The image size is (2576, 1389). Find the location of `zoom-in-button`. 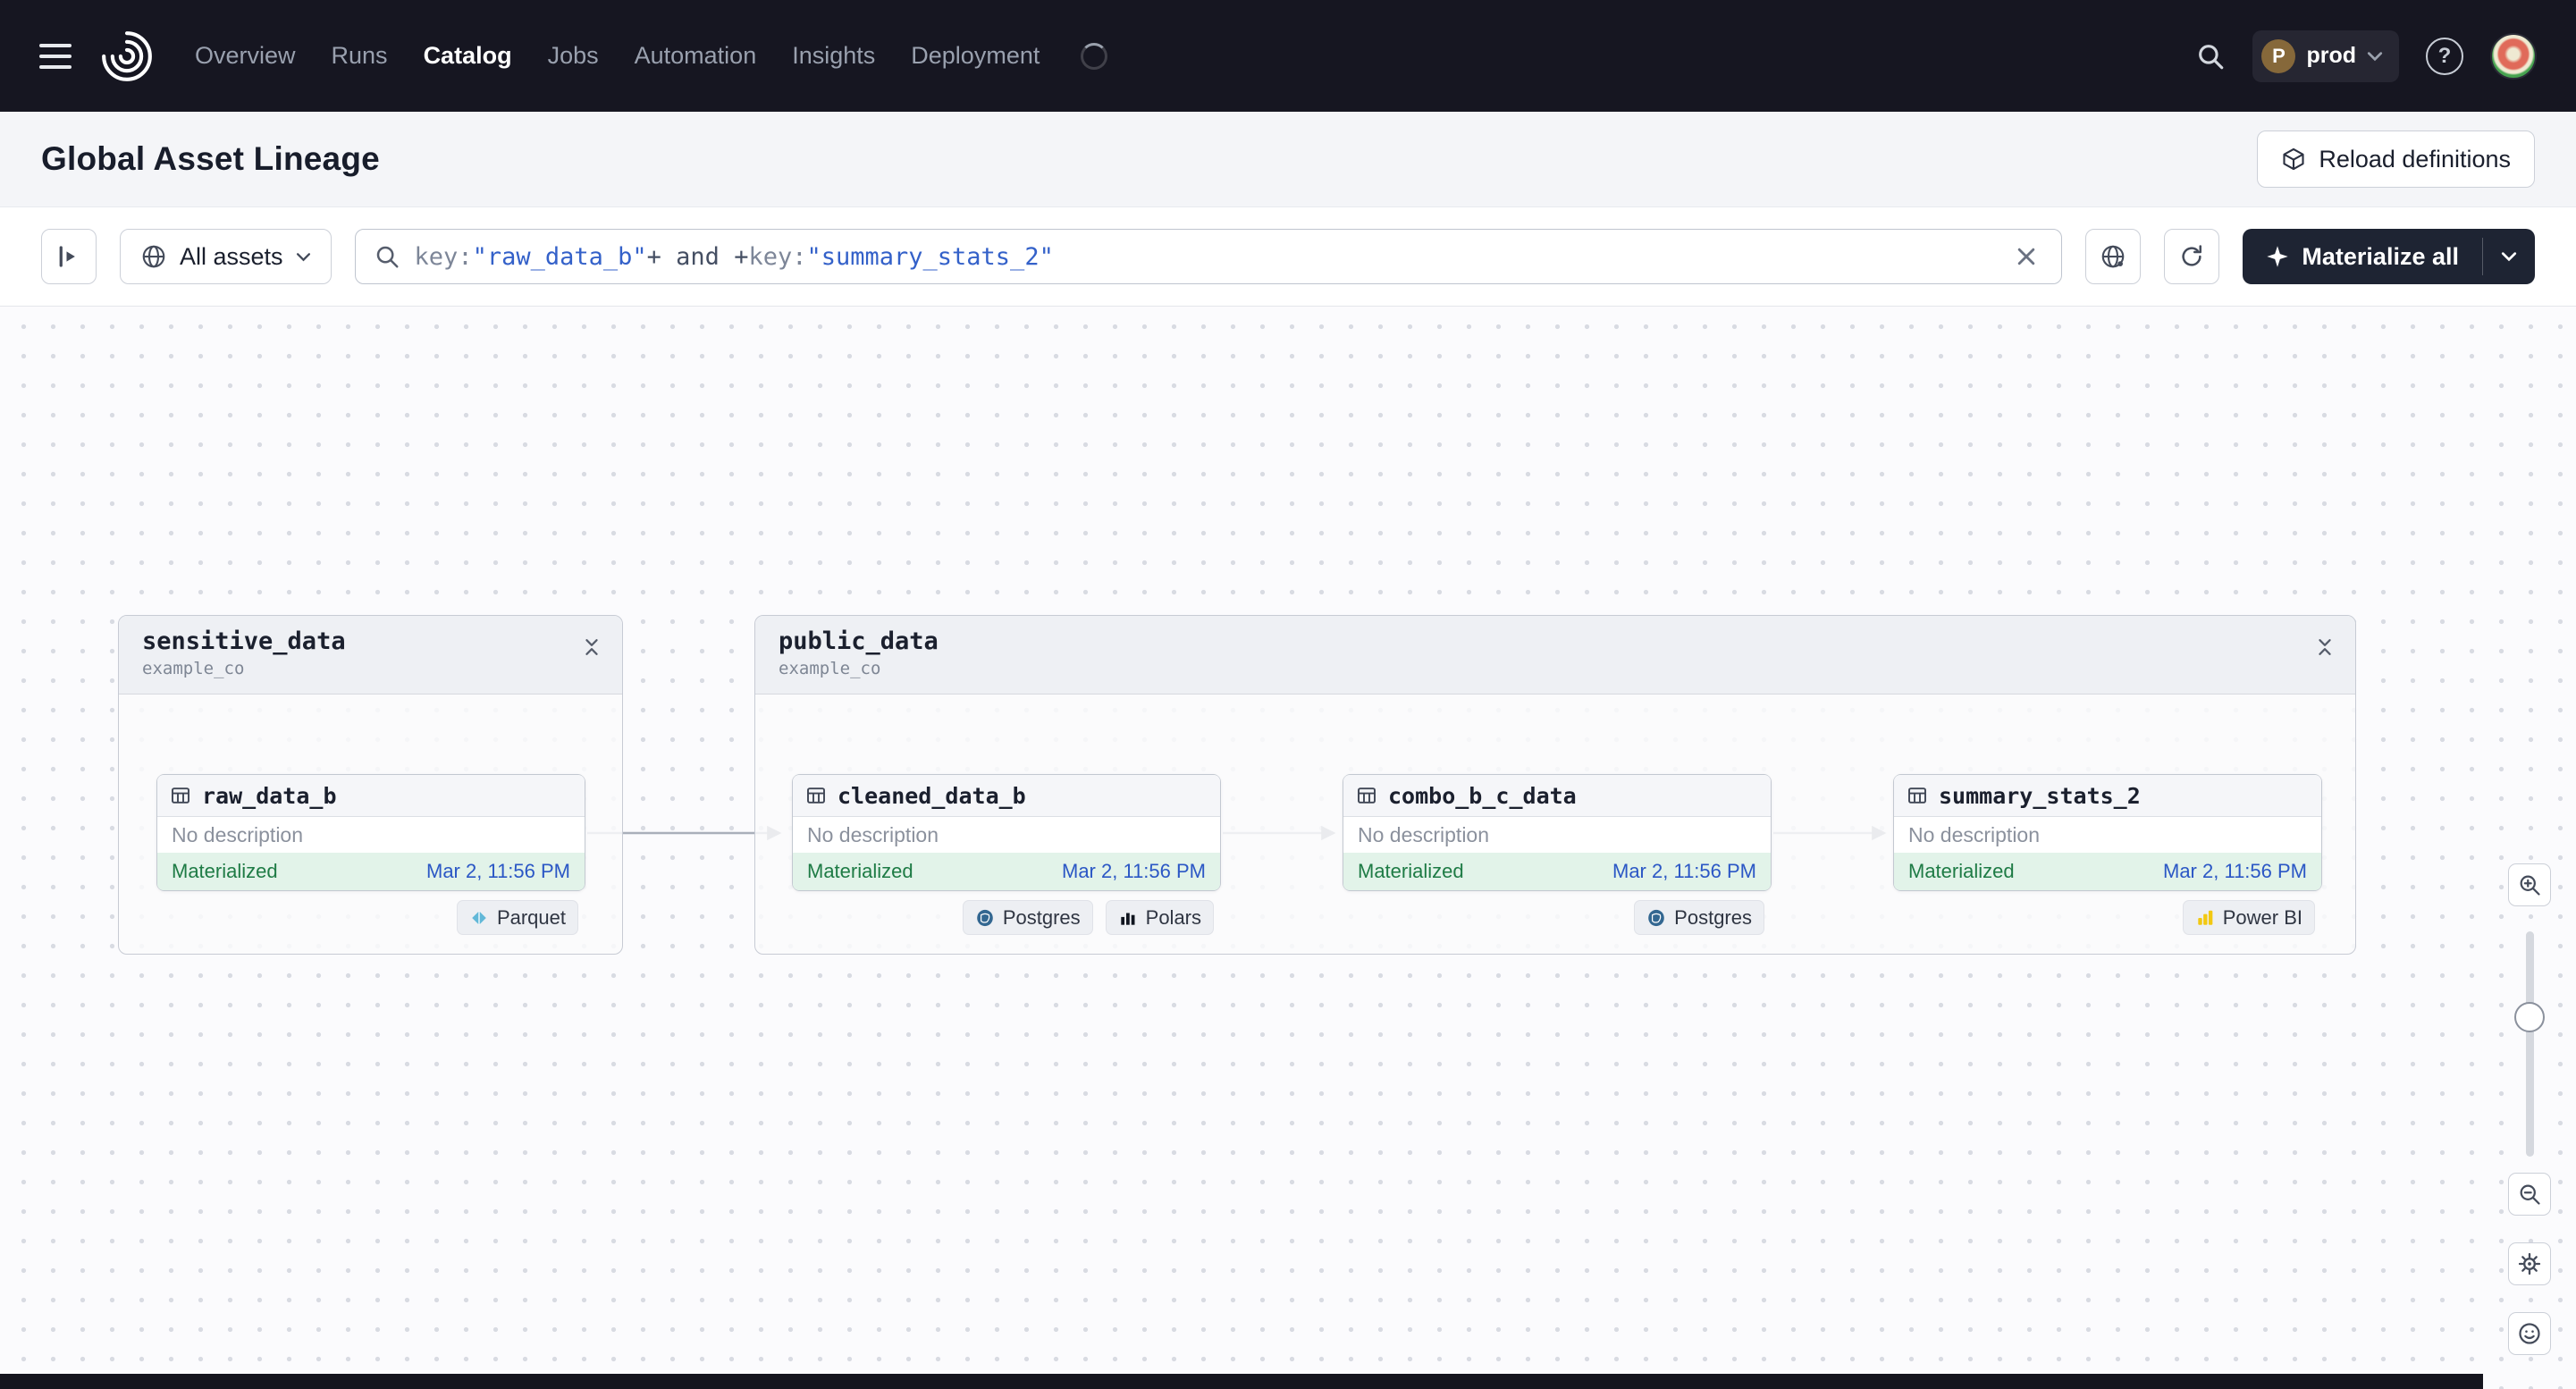

zoom-in-button is located at coordinates (2529, 884).